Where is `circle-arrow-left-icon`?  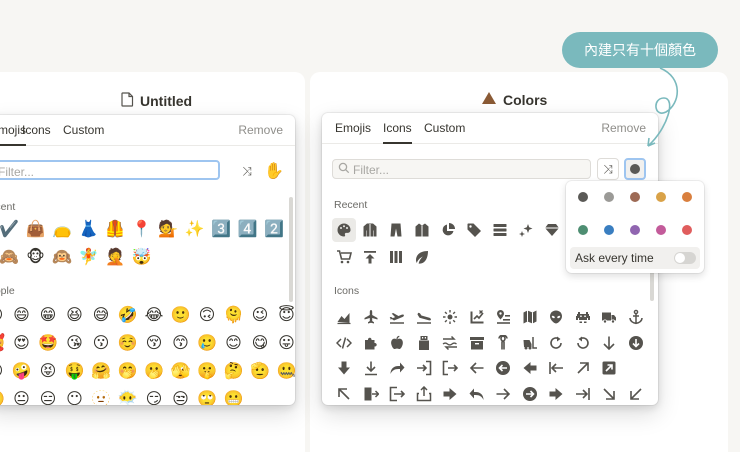 circle-arrow-left-icon is located at coordinates (503, 368).